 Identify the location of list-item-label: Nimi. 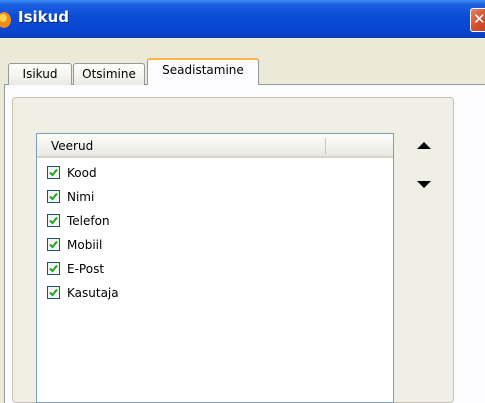
(81, 197).